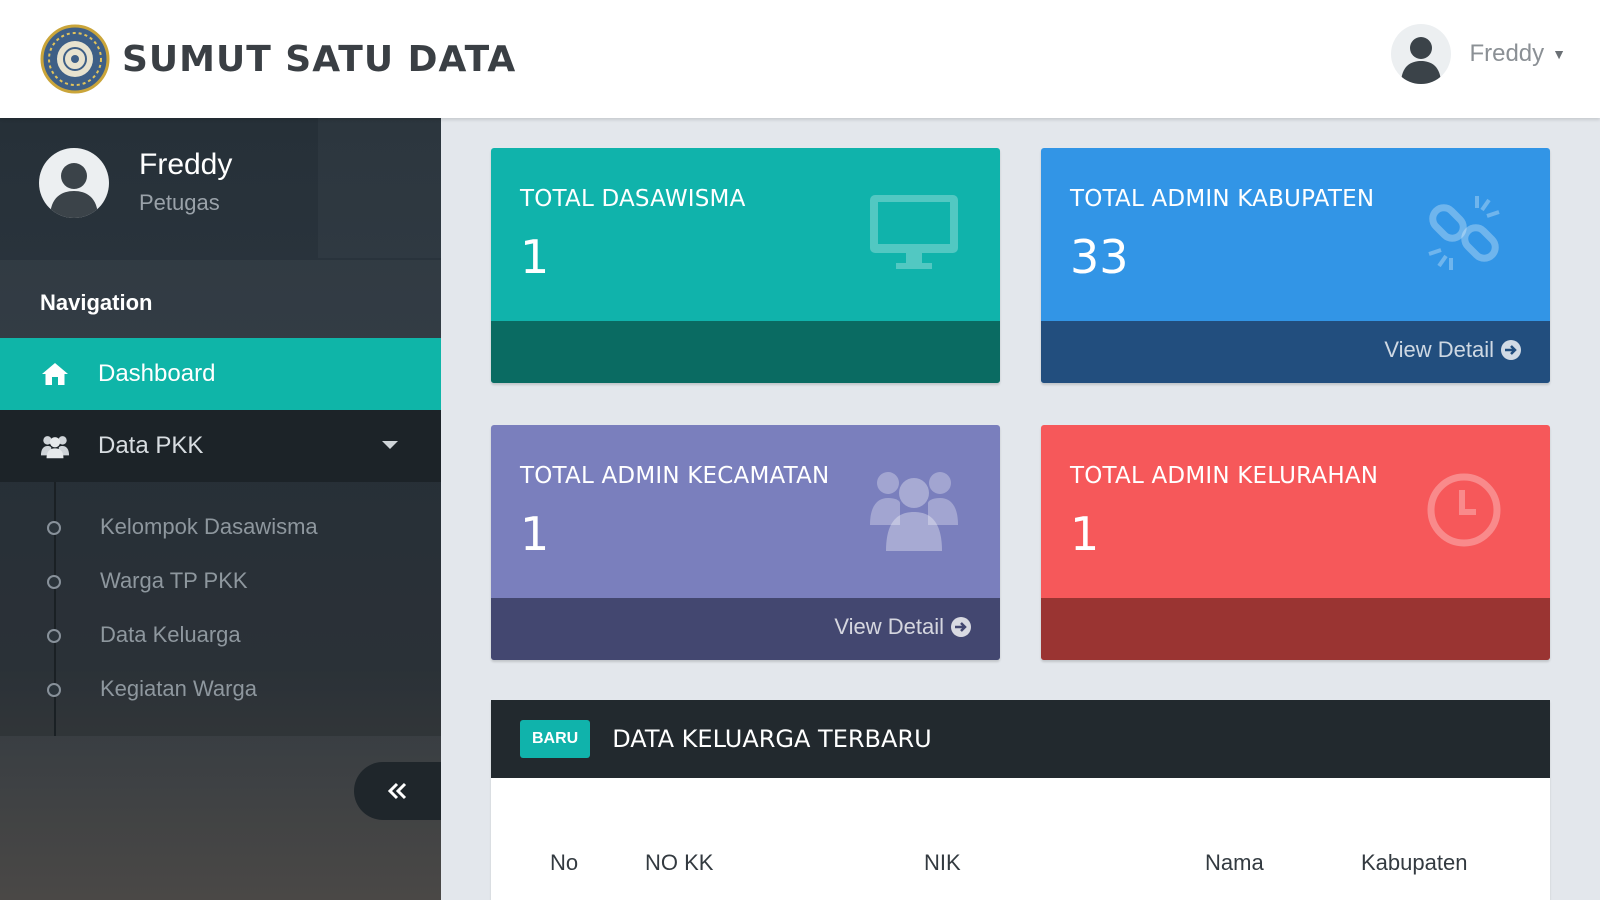  I want to click on group-icon, so click(914, 510).